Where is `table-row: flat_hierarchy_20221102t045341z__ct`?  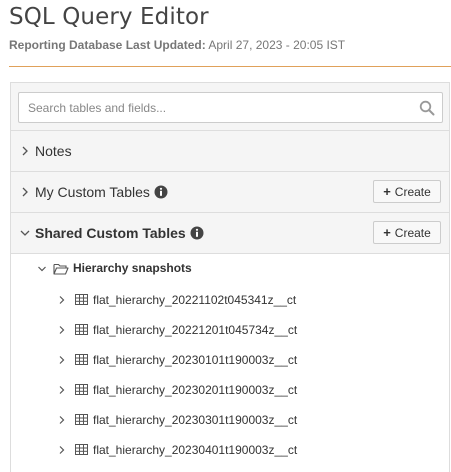 table-row: flat_hierarchy_20221102t045341z__ct is located at coordinates (230, 299).